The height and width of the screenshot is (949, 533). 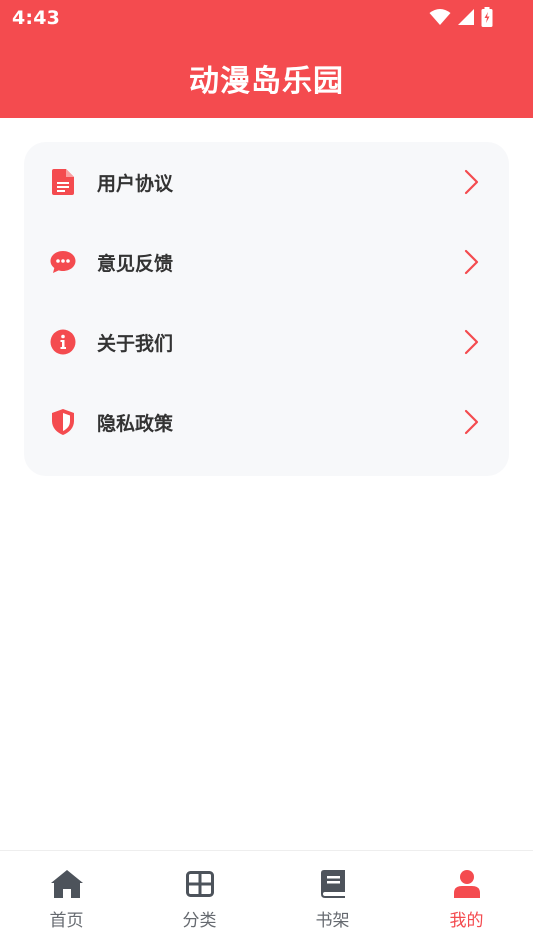 I want to click on tab-bookshelf: 书架, so click(x=332, y=900).